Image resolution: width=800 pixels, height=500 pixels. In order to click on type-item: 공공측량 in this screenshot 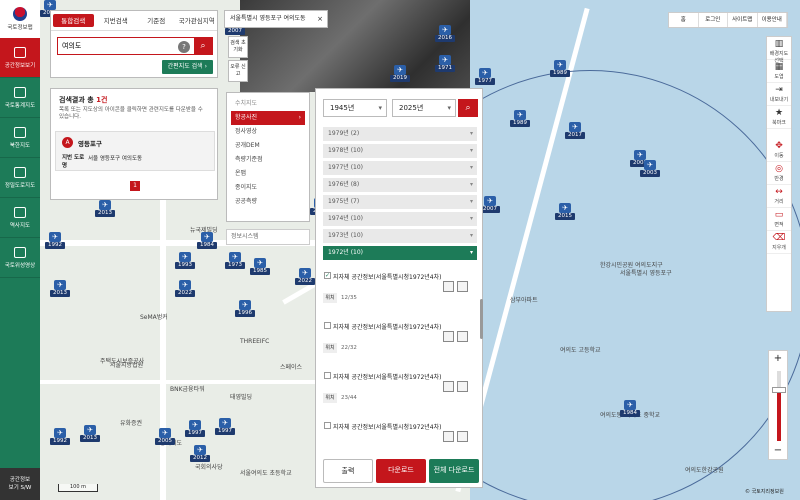, I will do `click(268, 202)`.